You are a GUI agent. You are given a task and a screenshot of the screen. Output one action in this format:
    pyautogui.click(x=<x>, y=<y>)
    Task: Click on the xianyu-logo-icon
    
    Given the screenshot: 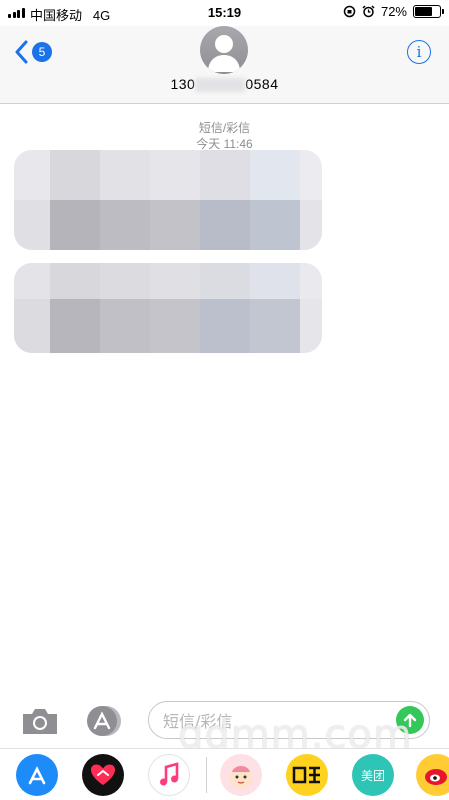 What is the action you would take?
    pyautogui.click(x=306, y=775)
    